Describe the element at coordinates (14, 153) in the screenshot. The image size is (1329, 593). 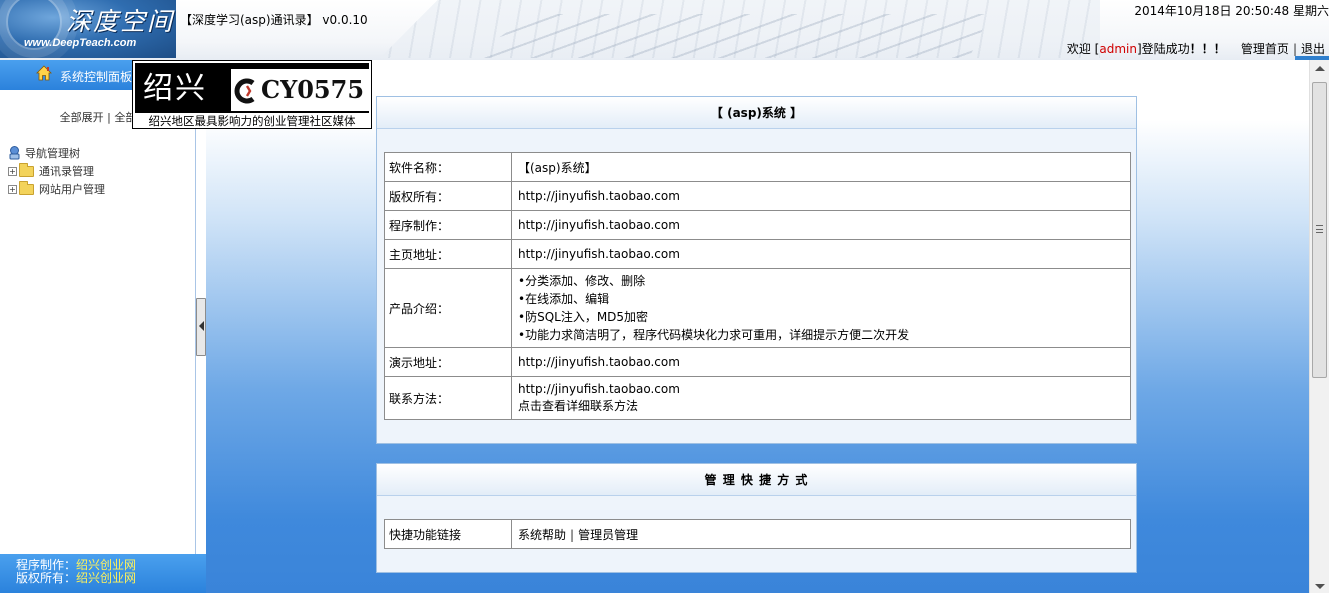
I see `nav-tree-icon` at that location.